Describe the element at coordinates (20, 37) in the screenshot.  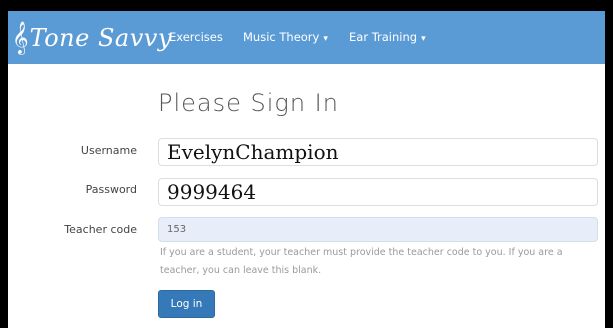
I see `treble-clef-icon: 𝄞` at that location.